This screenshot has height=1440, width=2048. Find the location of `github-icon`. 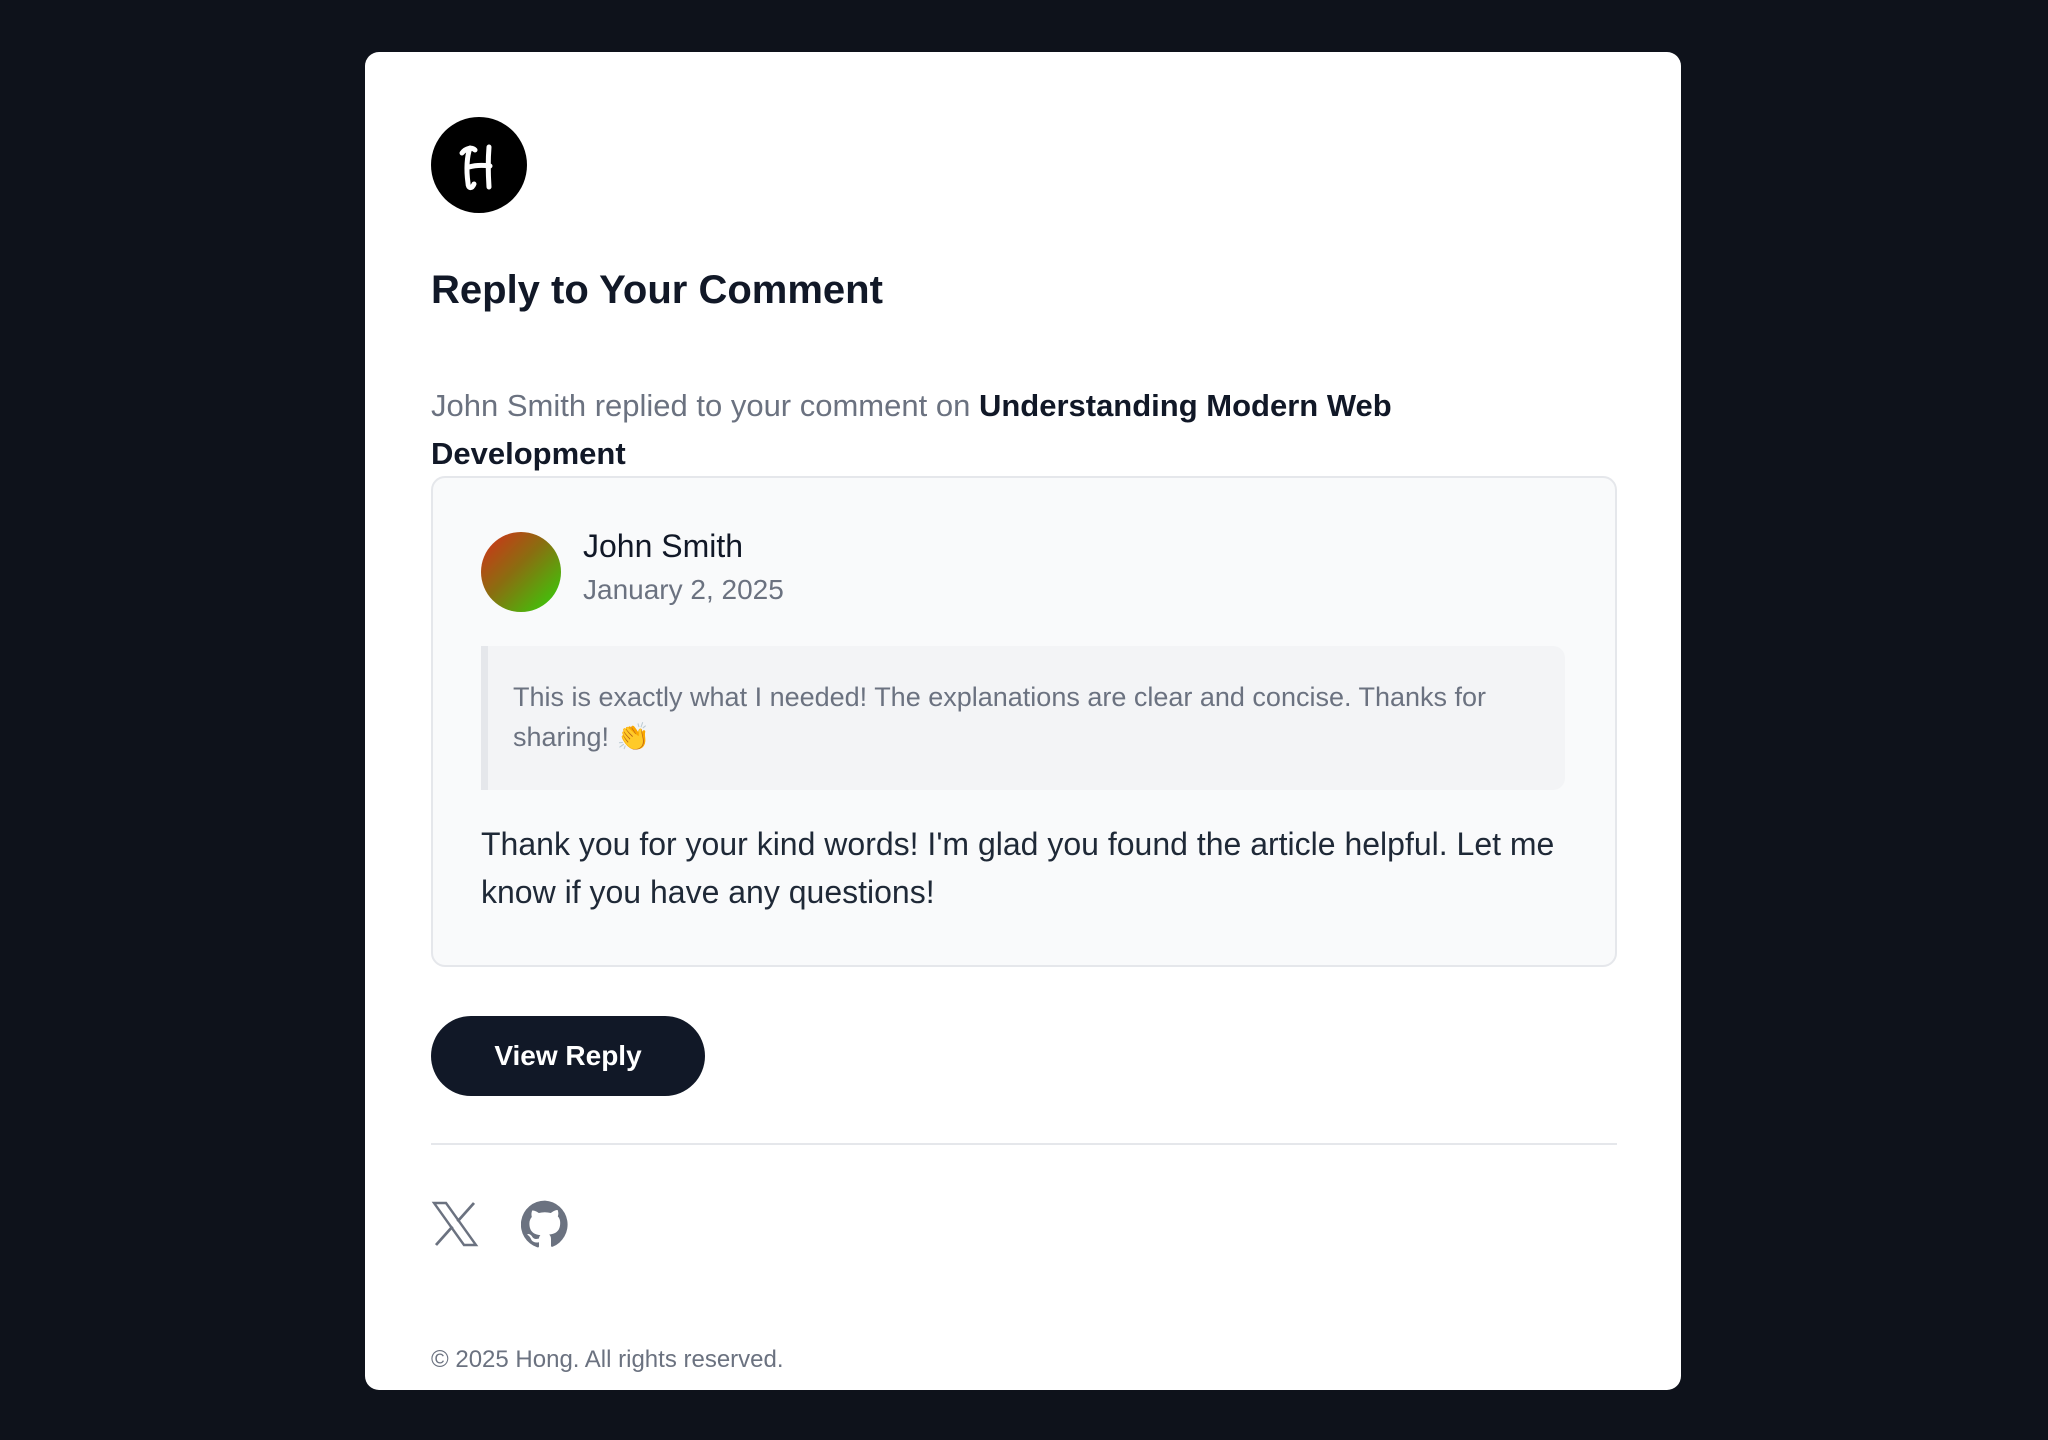

github-icon is located at coordinates (544, 1224).